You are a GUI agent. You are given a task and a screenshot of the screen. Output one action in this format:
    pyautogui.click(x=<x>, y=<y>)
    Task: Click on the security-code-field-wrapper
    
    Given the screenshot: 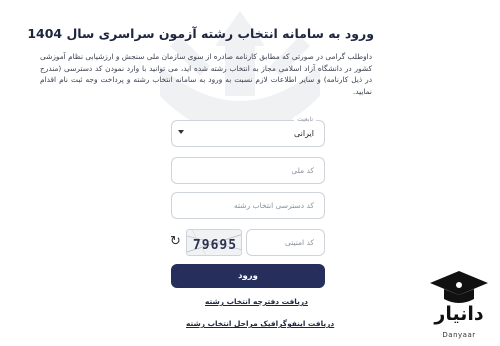 What is the action you would take?
    pyautogui.click(x=285, y=242)
    